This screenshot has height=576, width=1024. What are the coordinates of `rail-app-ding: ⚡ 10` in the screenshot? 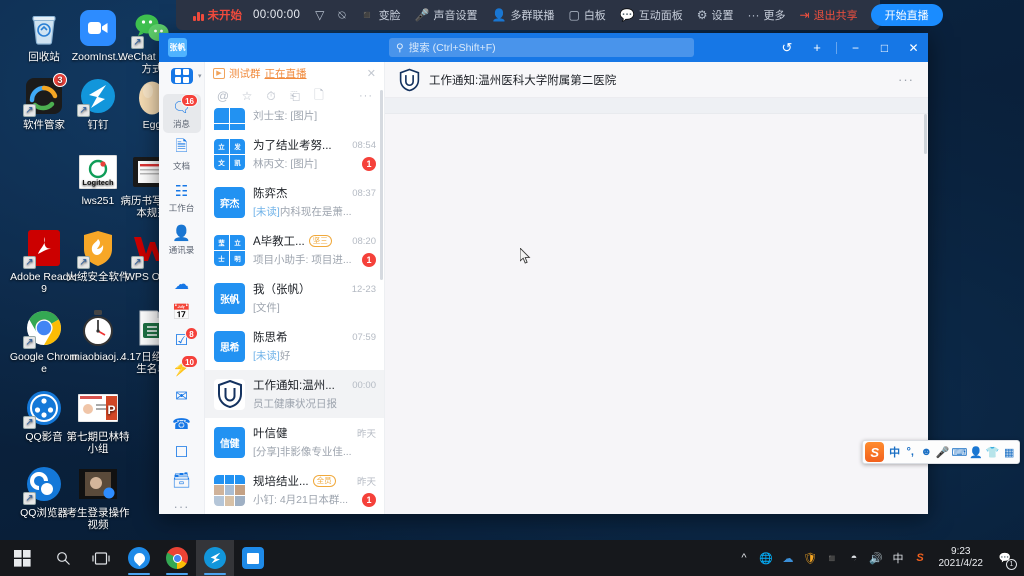 It's located at (182, 367).